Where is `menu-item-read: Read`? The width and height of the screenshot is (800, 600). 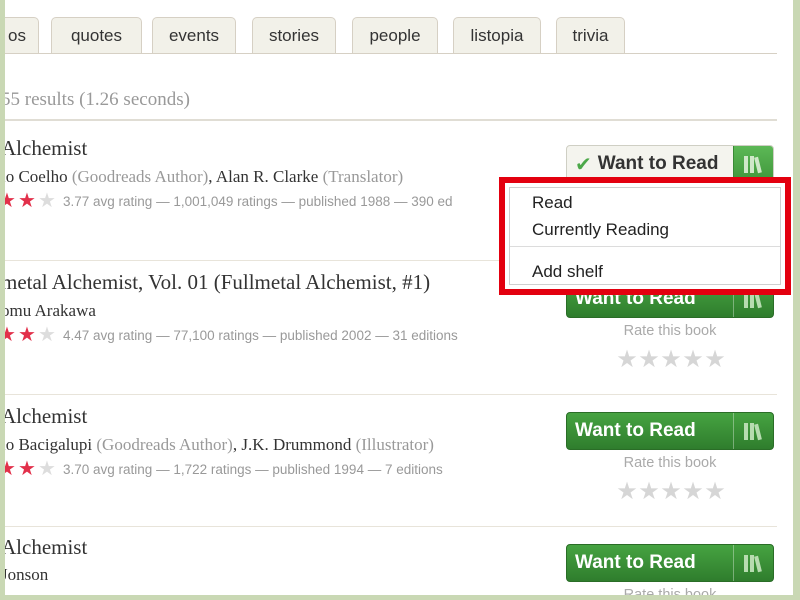 menu-item-read: Read is located at coordinates (552, 203).